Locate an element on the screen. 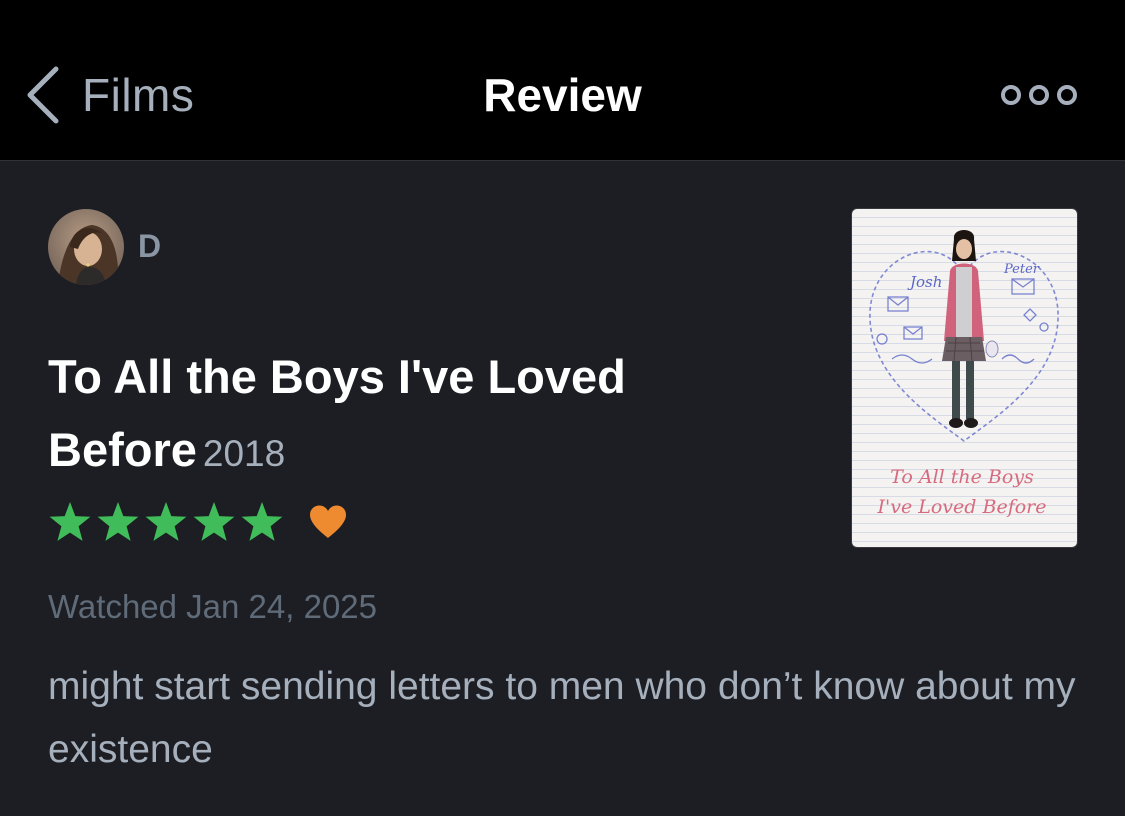  more-options-button is located at coordinates (1039, 95).